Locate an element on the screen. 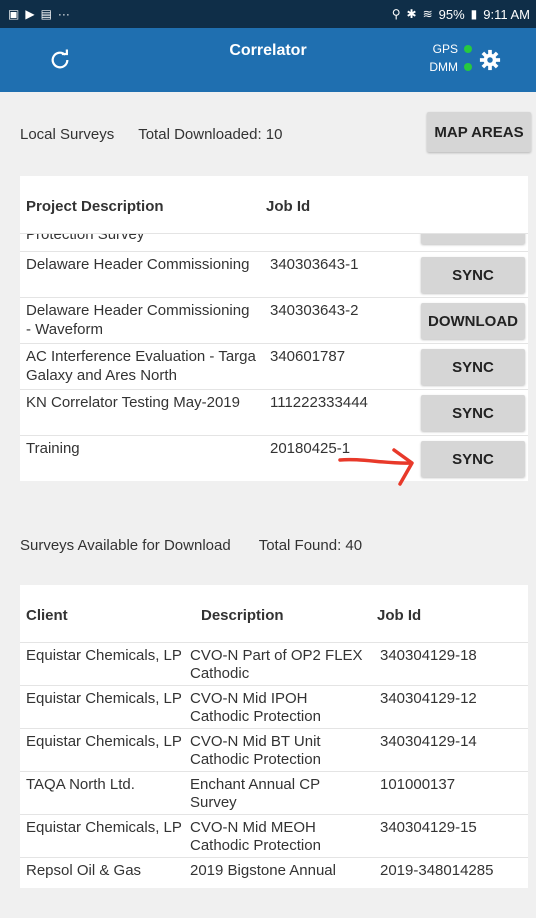 The image size is (536, 918). battery-percent: 95% is located at coordinates (451, 14).